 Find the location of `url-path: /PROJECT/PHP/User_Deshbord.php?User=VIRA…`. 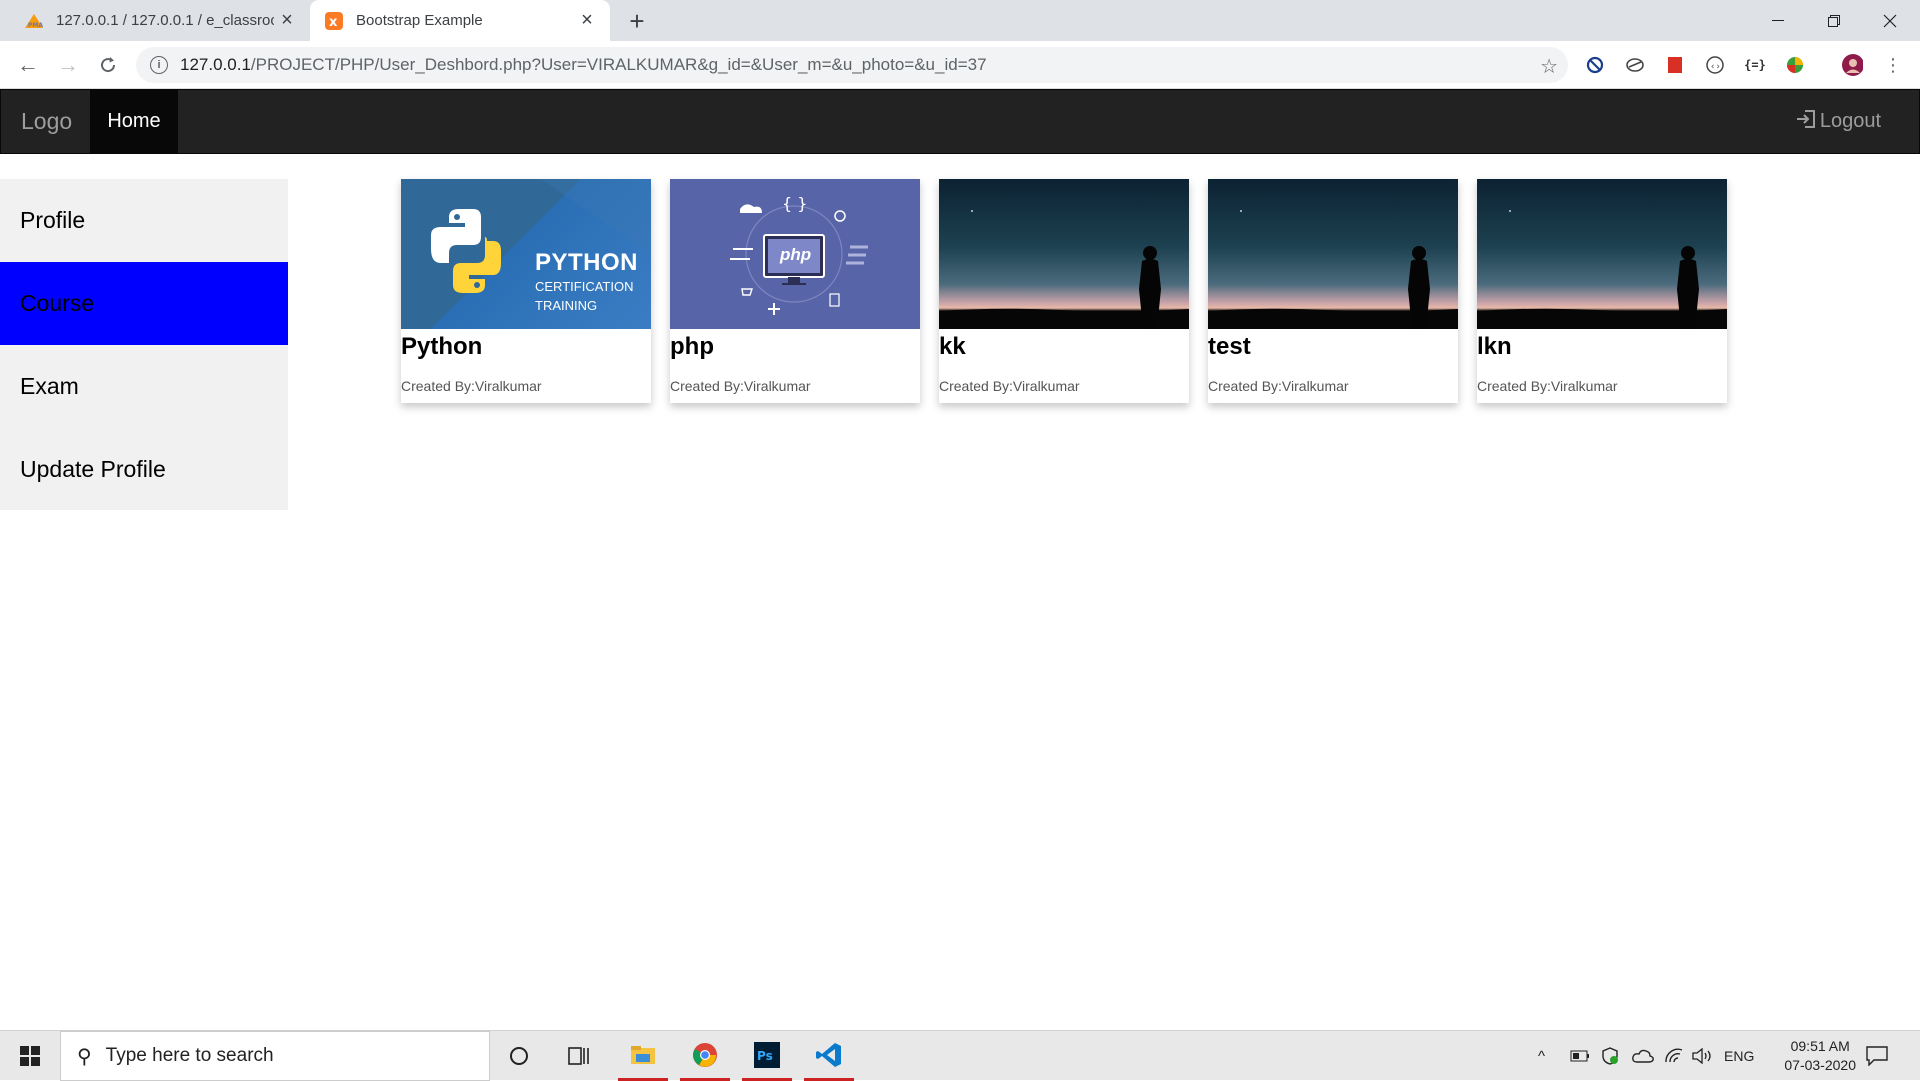

url-path: /PROJECT/PHP/User_Deshbord.php?User=VIRA… is located at coordinates (618, 64).